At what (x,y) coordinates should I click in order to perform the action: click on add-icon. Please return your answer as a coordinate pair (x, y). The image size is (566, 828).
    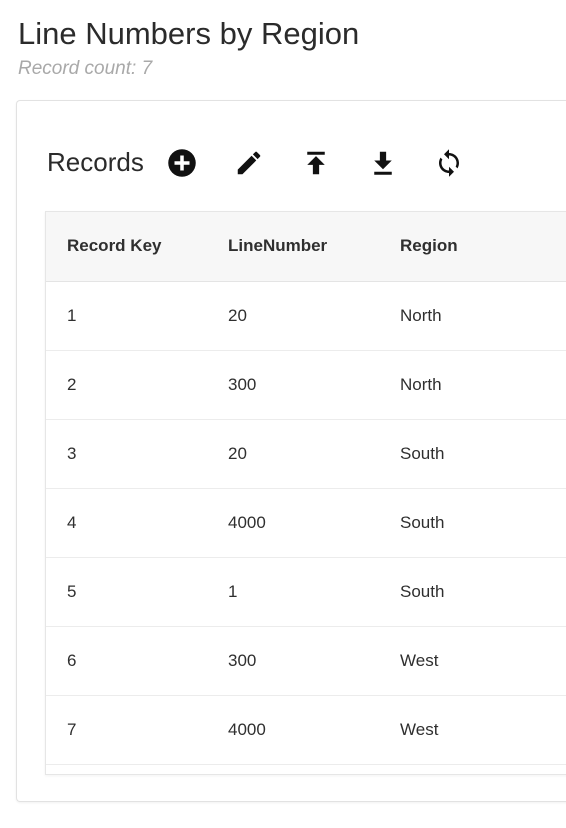
    Looking at the image, I should click on (182, 163).